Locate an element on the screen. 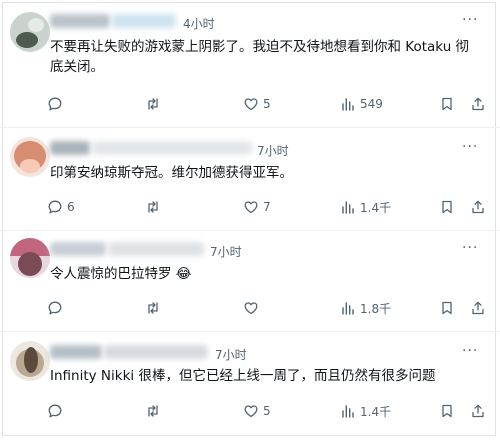 The width and height of the screenshot is (500, 440). post-actions: 5 1.4千 is located at coordinates (267, 411).